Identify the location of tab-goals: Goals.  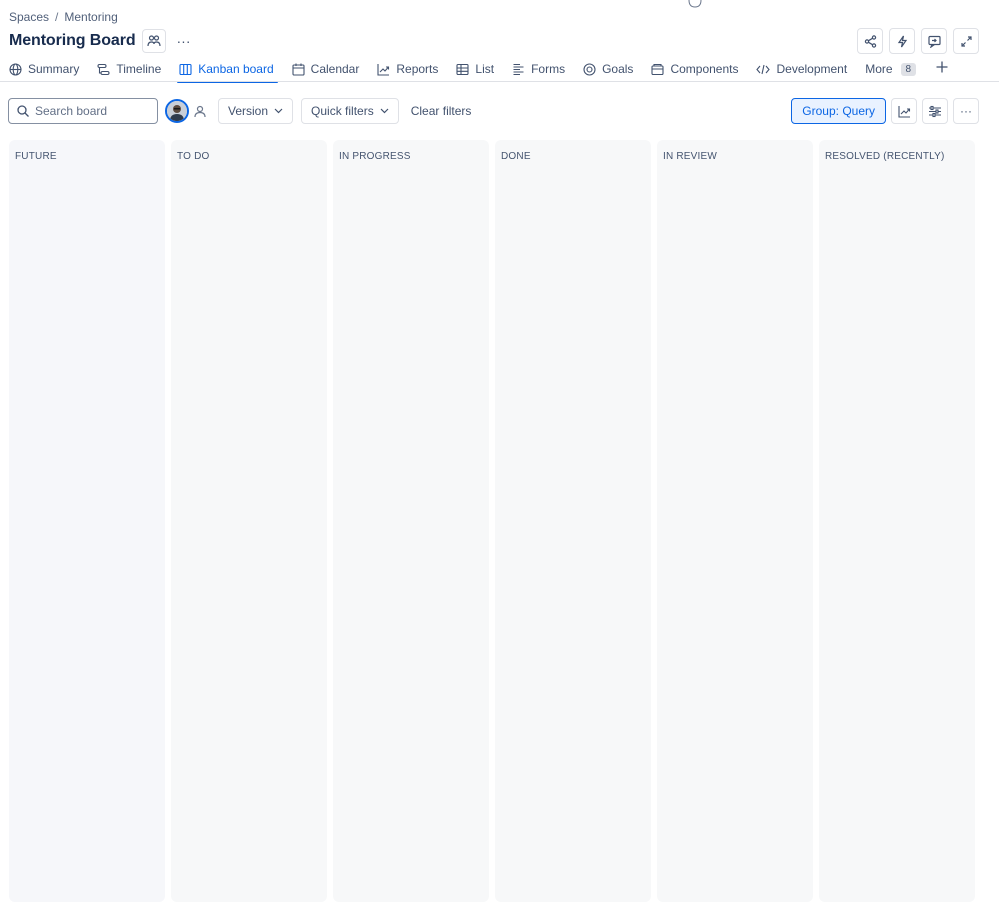
(613, 69).